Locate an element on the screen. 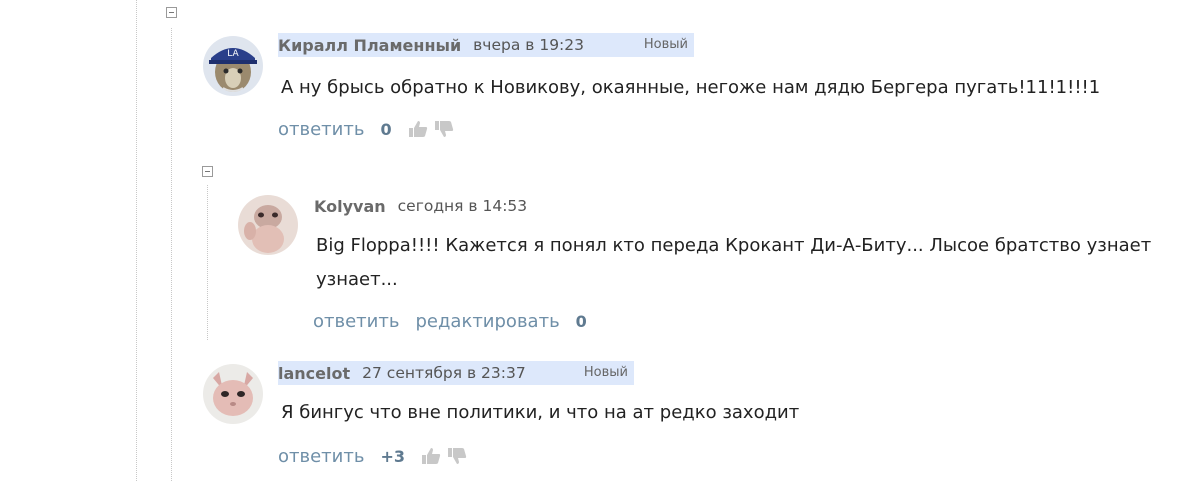 The image size is (1195, 481). comment-score: +3 is located at coordinates (393, 456).